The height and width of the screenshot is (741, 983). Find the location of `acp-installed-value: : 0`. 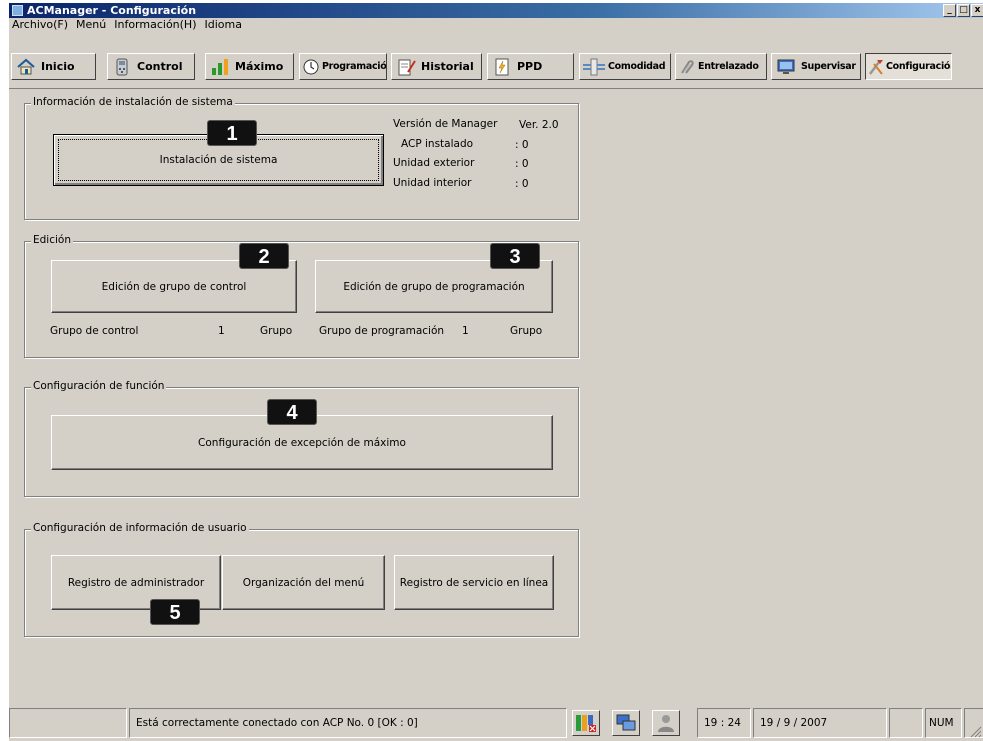

acp-installed-value: : 0 is located at coordinates (522, 145).